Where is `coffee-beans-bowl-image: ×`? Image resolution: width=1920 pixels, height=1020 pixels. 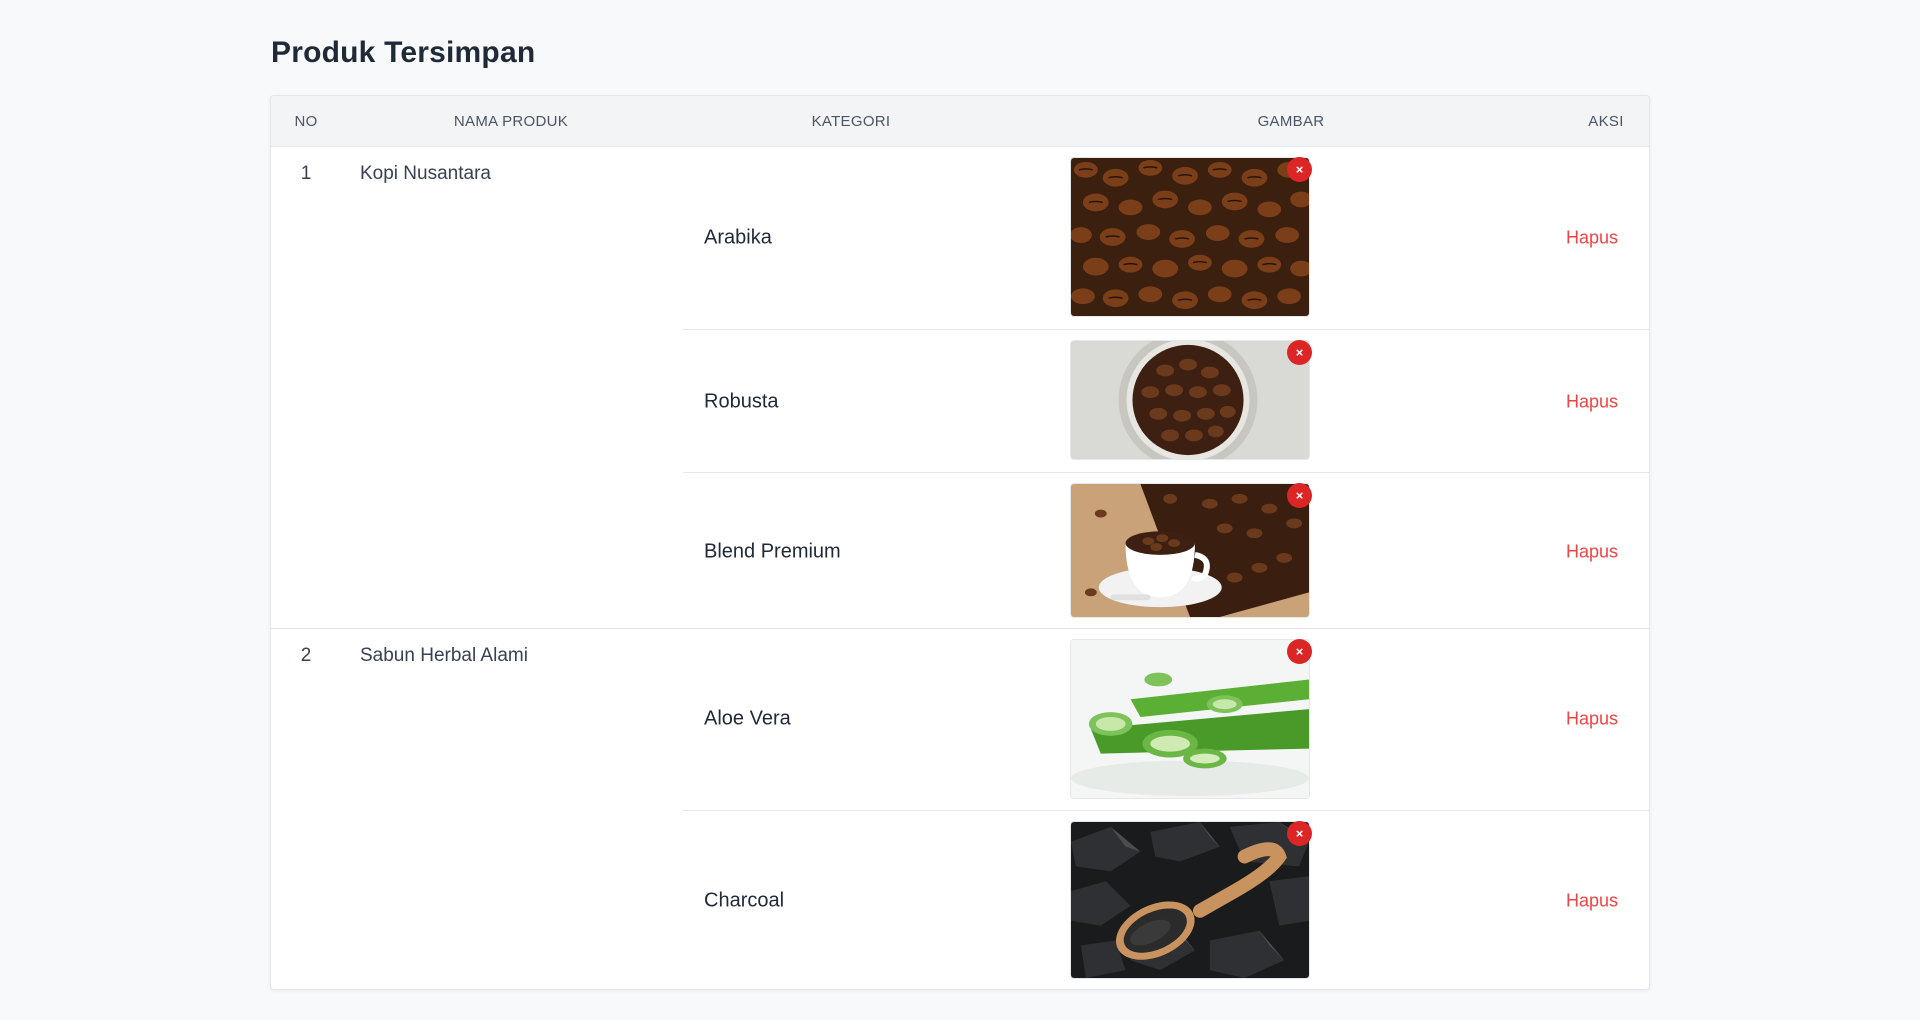 coffee-beans-bowl-image: × is located at coordinates (1191, 400).